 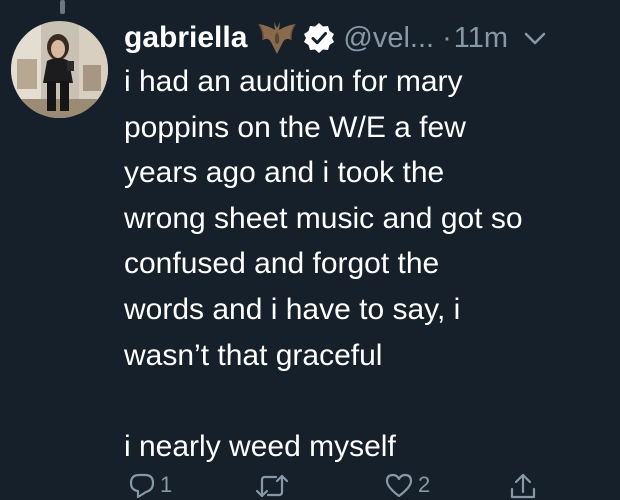 I want to click on verified-badge-icon, so click(x=319, y=38).